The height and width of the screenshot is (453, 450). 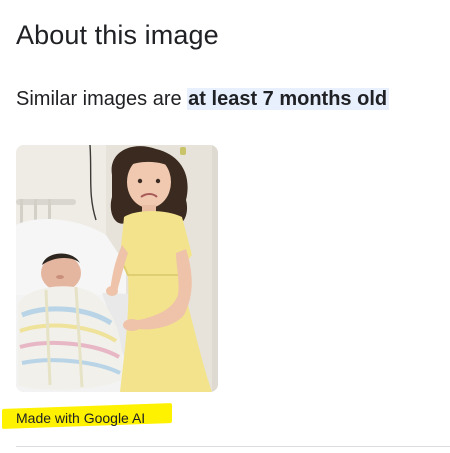 What do you see at coordinates (117, 35) in the screenshot?
I see `panel-title: About this image` at bounding box center [117, 35].